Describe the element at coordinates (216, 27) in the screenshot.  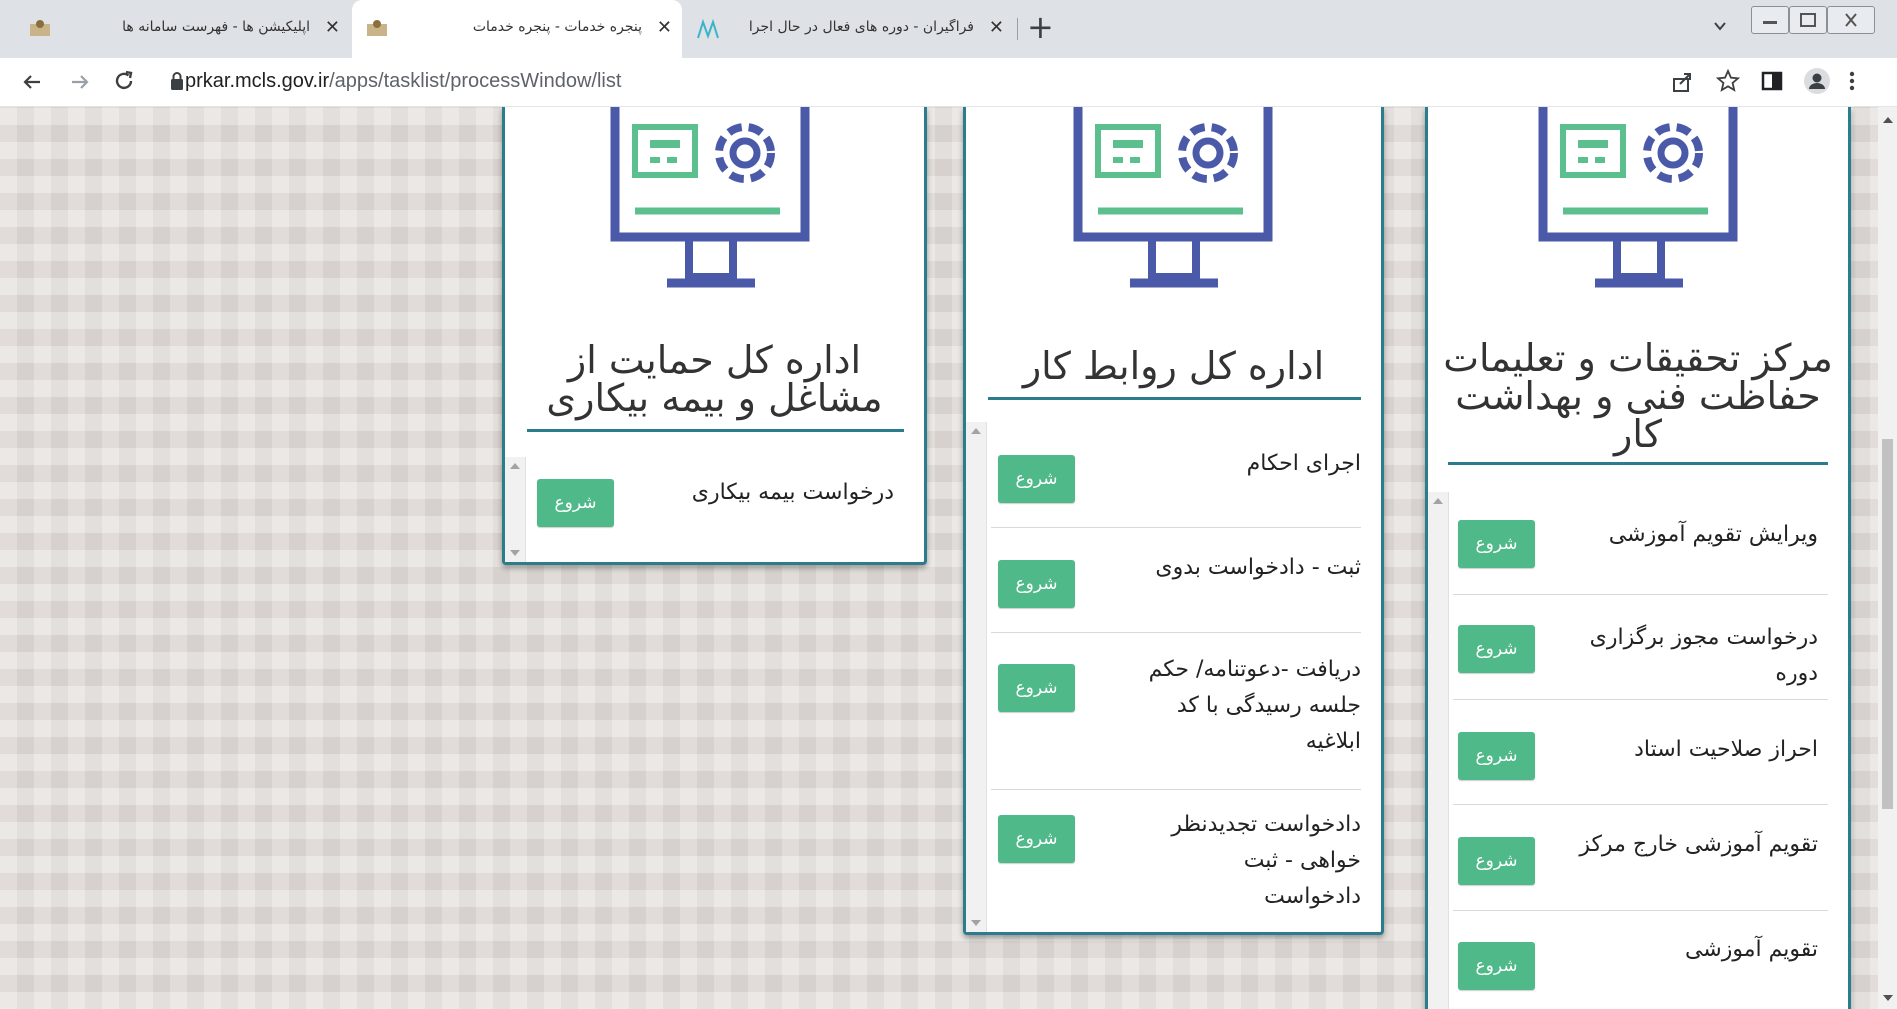
I see `tab-title: اپلیکیشن ها - فهرست سامانه ها` at that location.